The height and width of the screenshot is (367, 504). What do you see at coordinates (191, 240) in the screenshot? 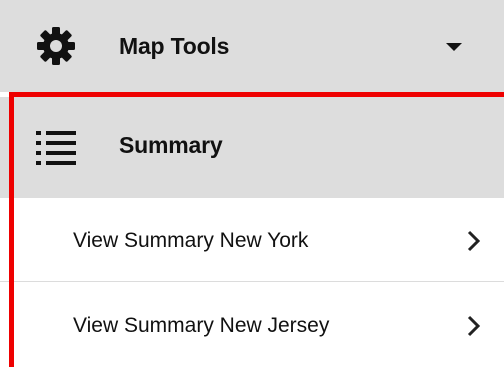
I see `list-item-label: View Summary New York` at bounding box center [191, 240].